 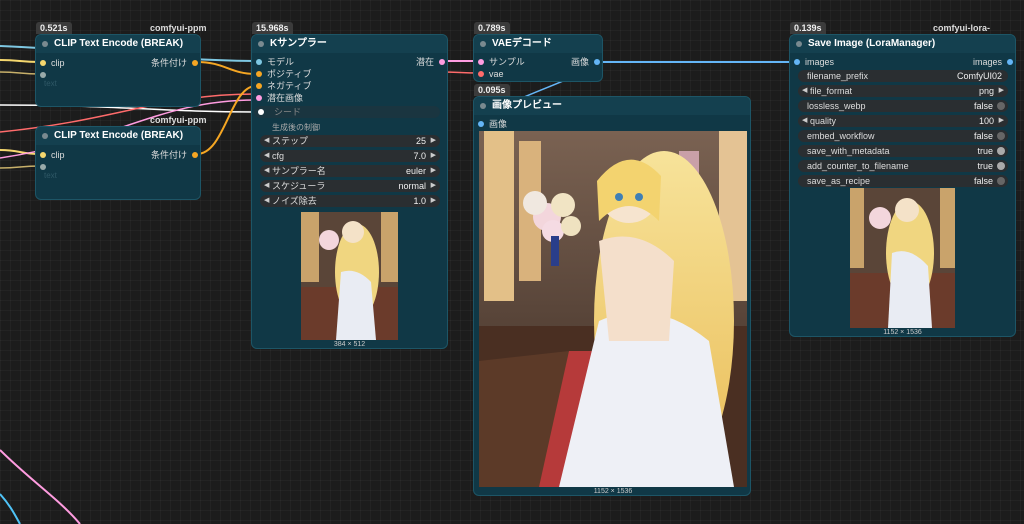 What do you see at coordinates (501, 62) in the screenshot?
I see `samples-input-port: サンプル` at bounding box center [501, 62].